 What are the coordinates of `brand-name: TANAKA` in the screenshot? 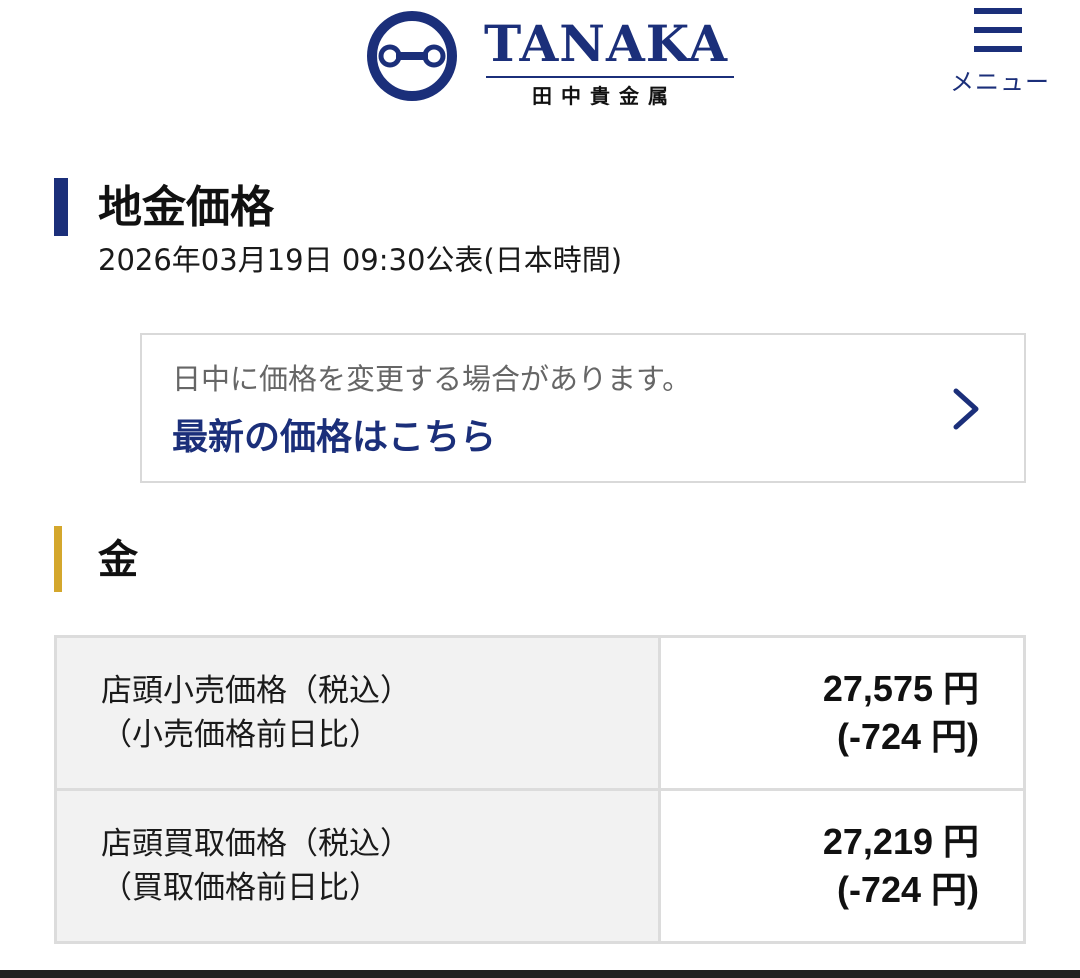 It's located at (606, 43).